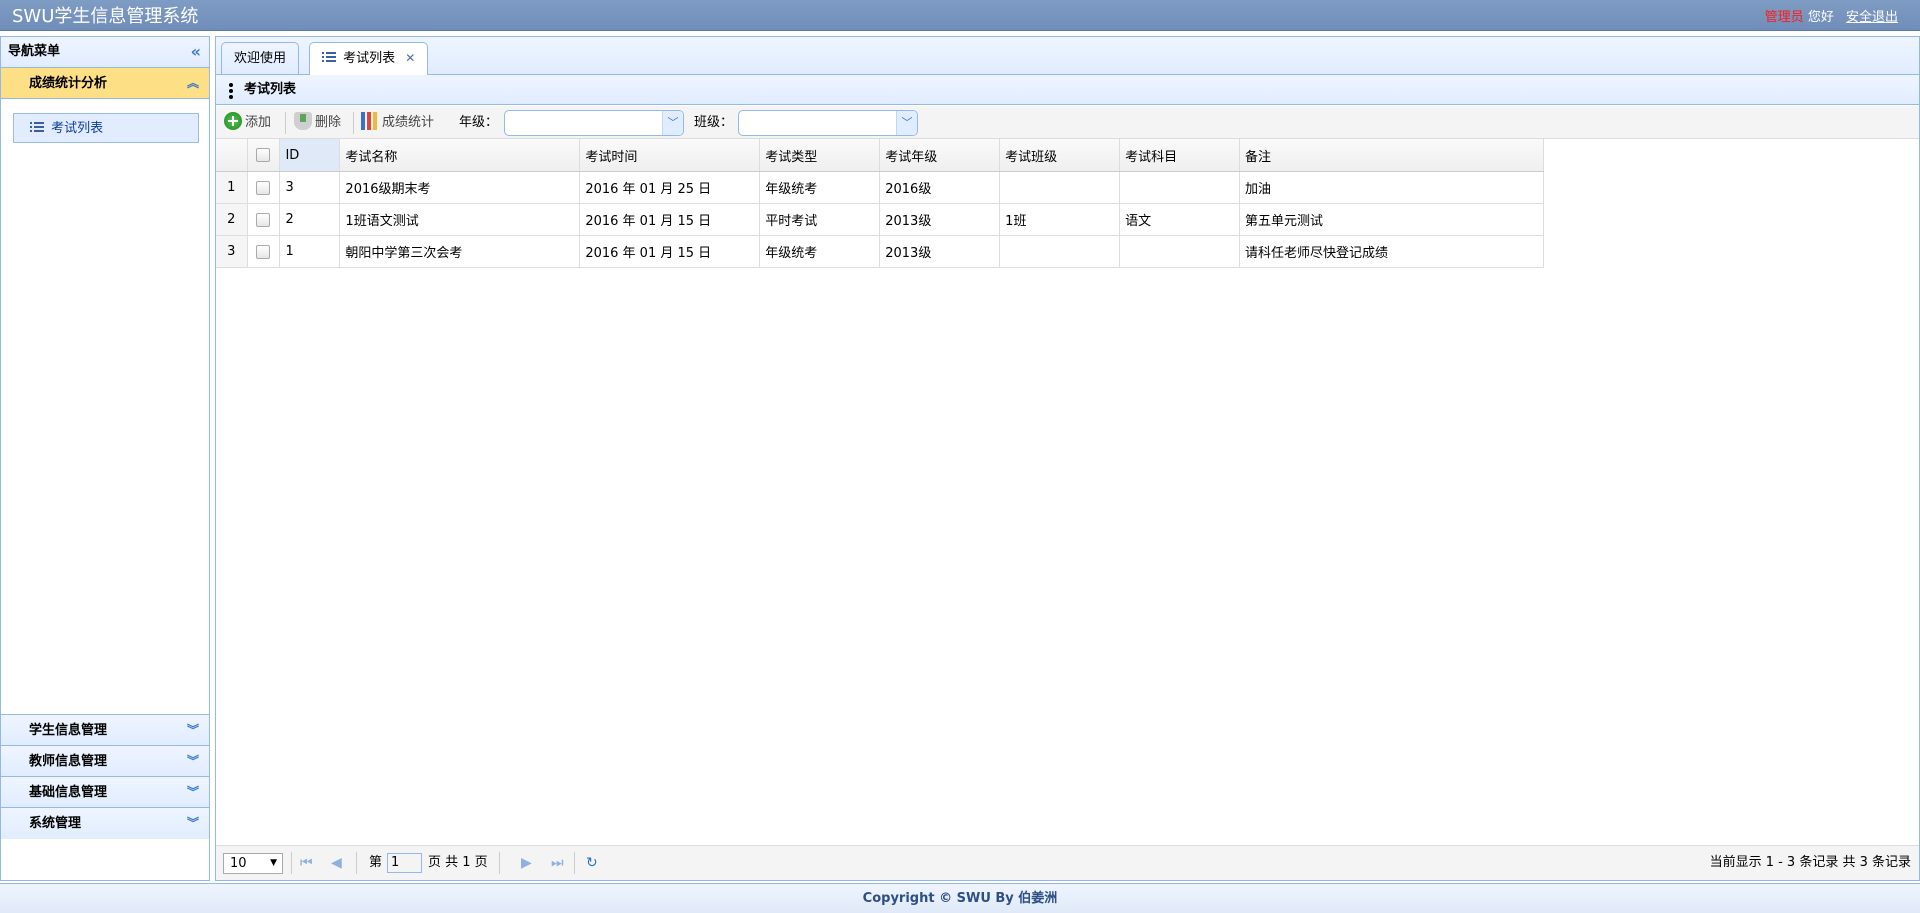  I want to click on cell-class: 1班, so click(1060, 219).